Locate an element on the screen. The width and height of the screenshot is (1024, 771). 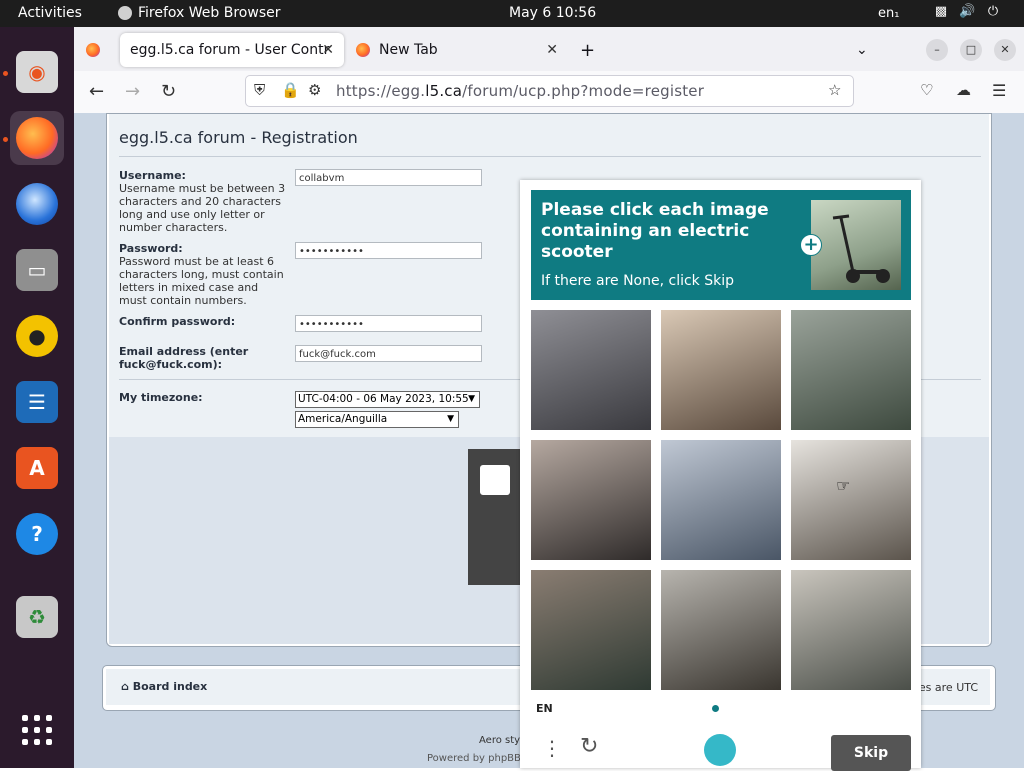
help-icon: ? is located at coordinates (37, 534).